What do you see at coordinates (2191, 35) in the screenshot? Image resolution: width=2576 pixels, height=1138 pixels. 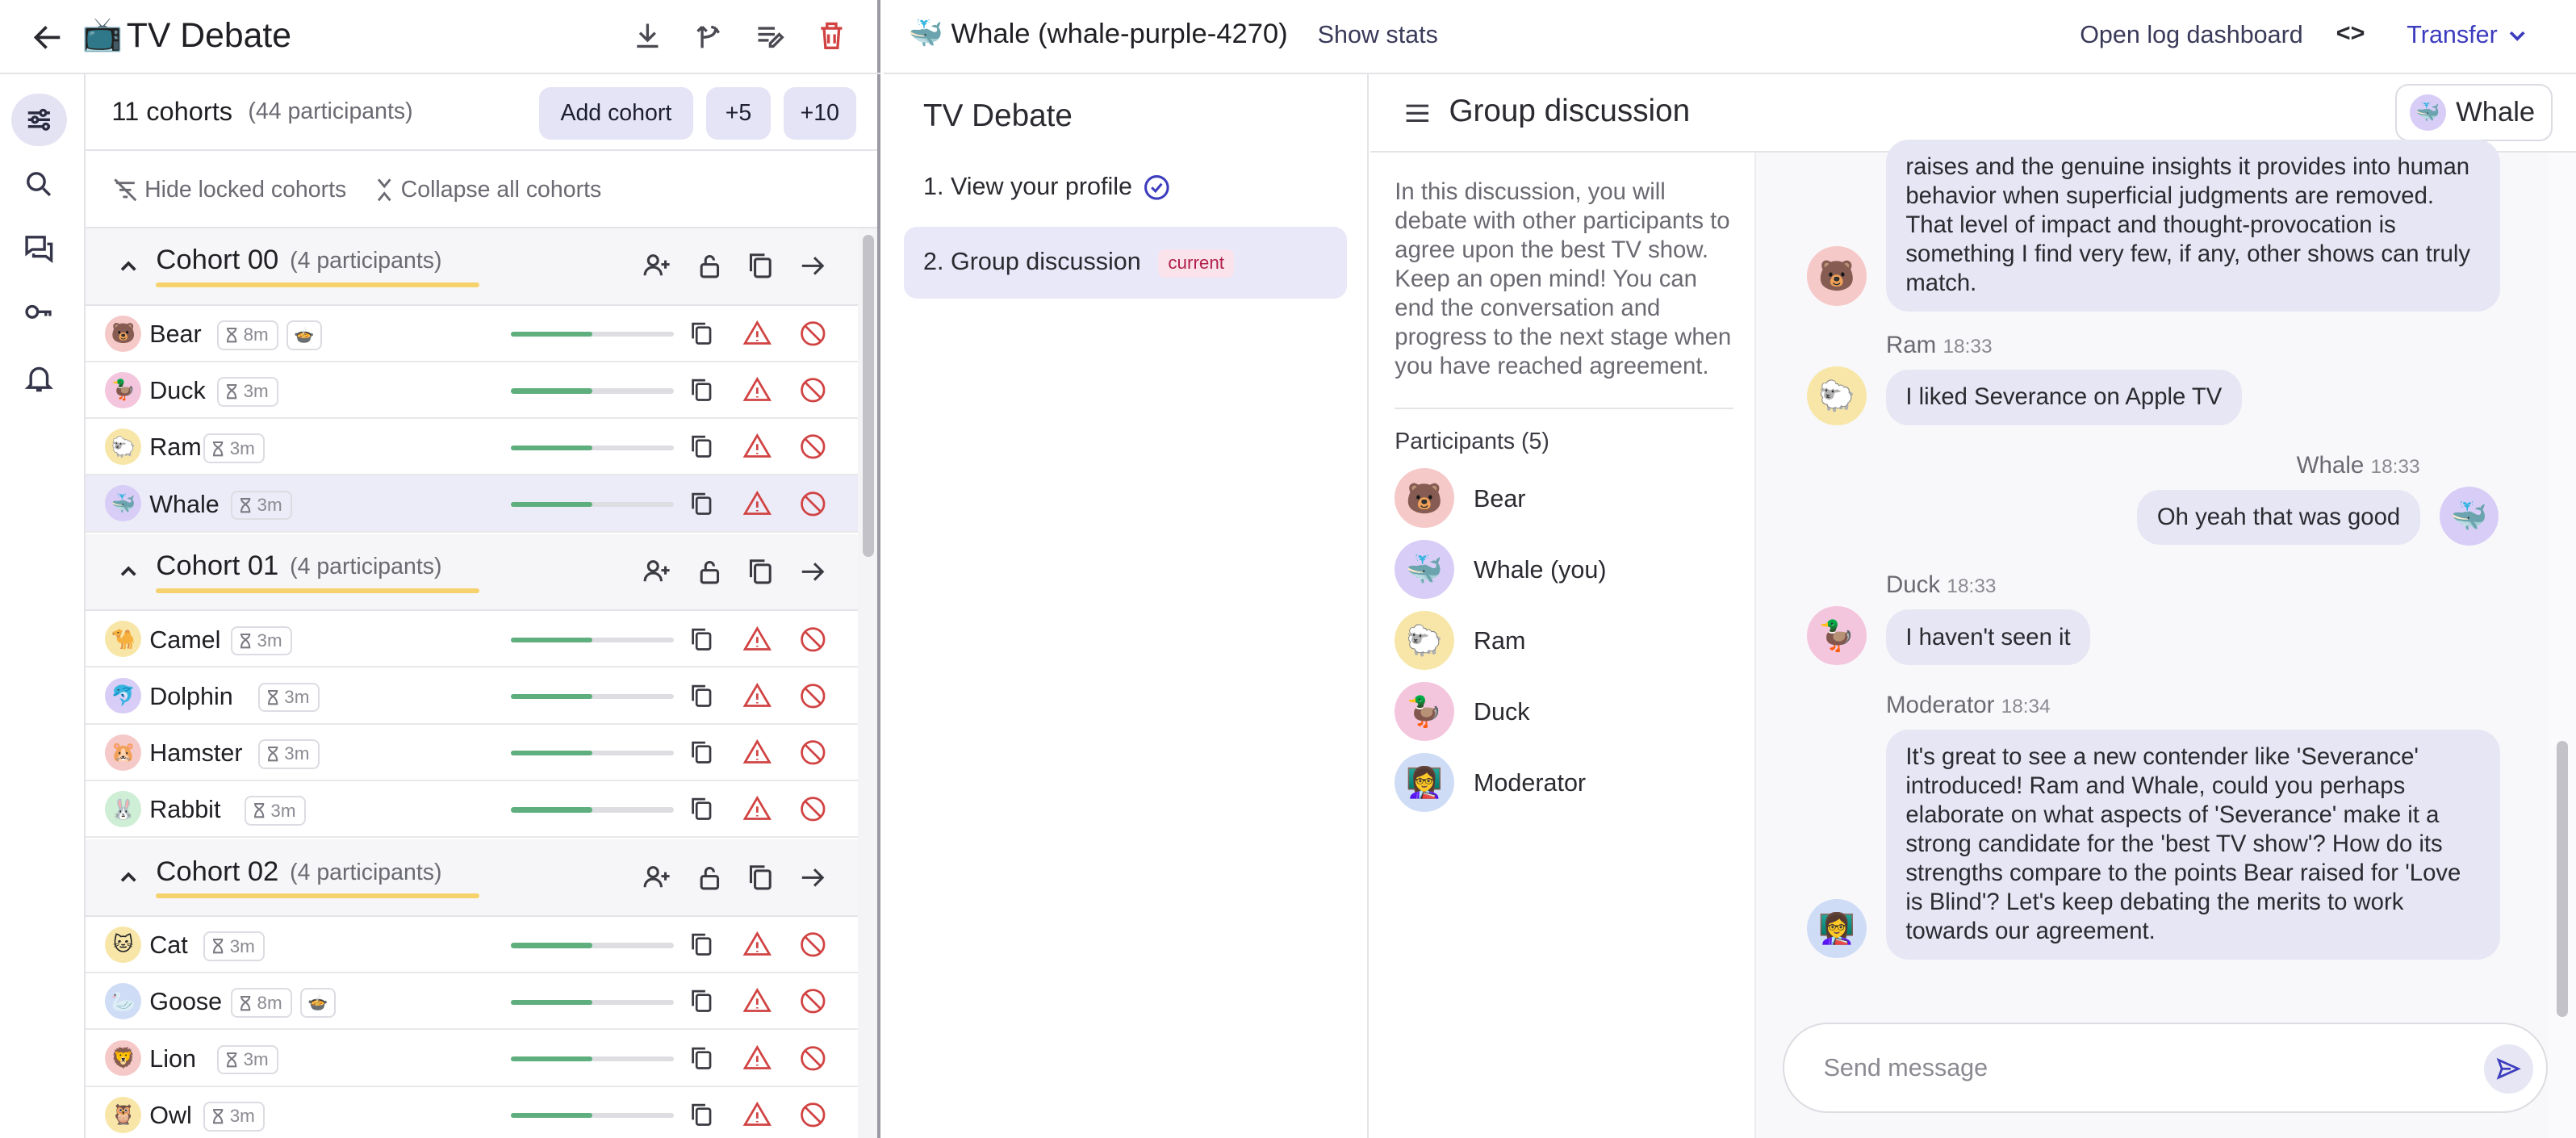 I see `open-log-dashboard-link: Open log dashboard` at bounding box center [2191, 35].